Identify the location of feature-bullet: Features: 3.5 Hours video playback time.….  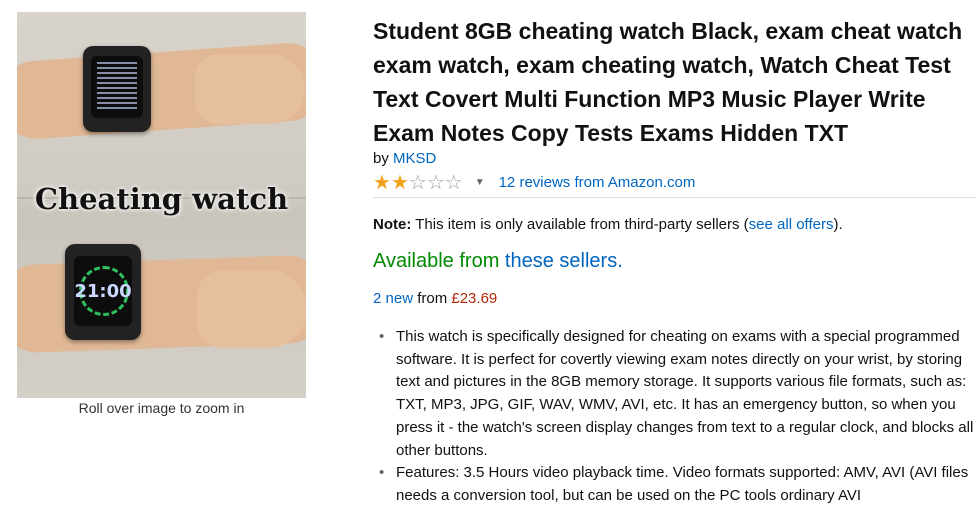
(674, 484).